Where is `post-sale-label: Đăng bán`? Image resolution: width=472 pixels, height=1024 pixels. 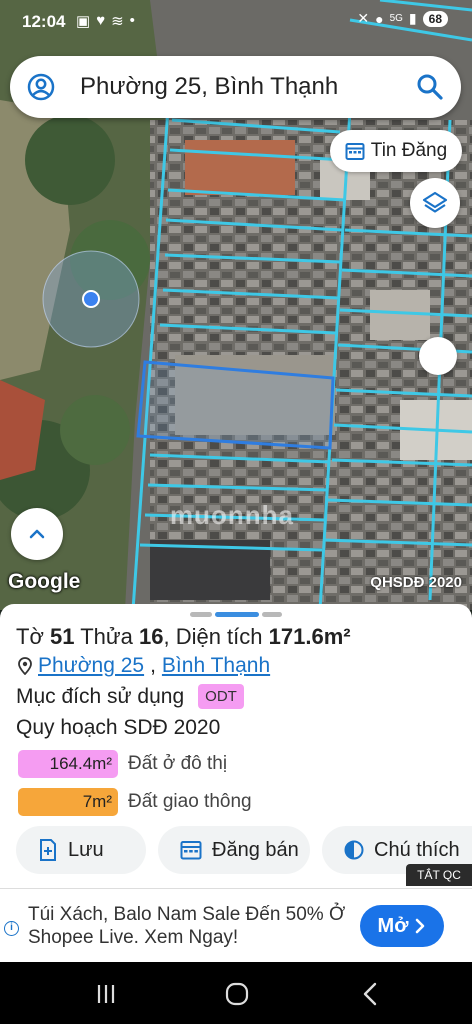 post-sale-label: Đăng bán is located at coordinates (255, 849).